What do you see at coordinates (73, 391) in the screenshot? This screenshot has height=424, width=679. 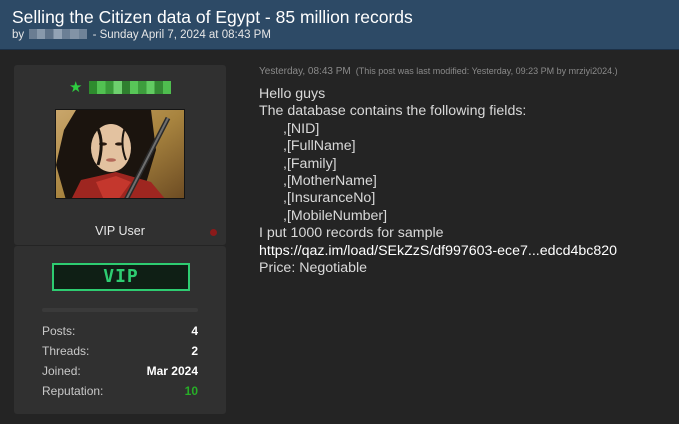 I see `stat-label: Reputation:` at bounding box center [73, 391].